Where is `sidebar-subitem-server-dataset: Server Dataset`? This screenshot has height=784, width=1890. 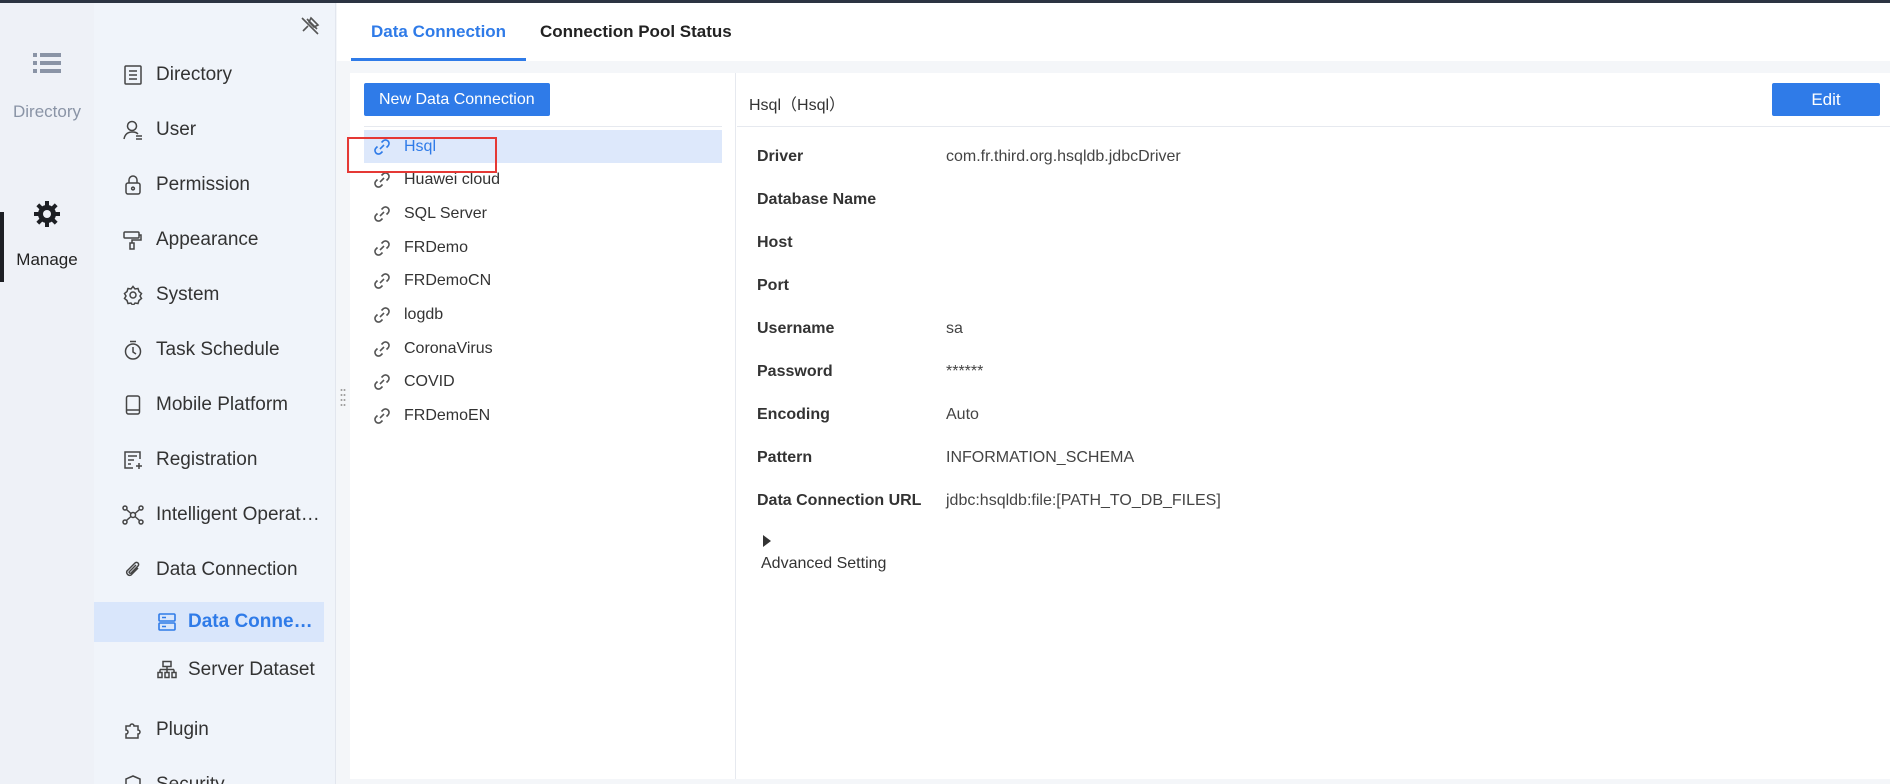 sidebar-subitem-server-dataset: Server Dataset is located at coordinates (209, 670).